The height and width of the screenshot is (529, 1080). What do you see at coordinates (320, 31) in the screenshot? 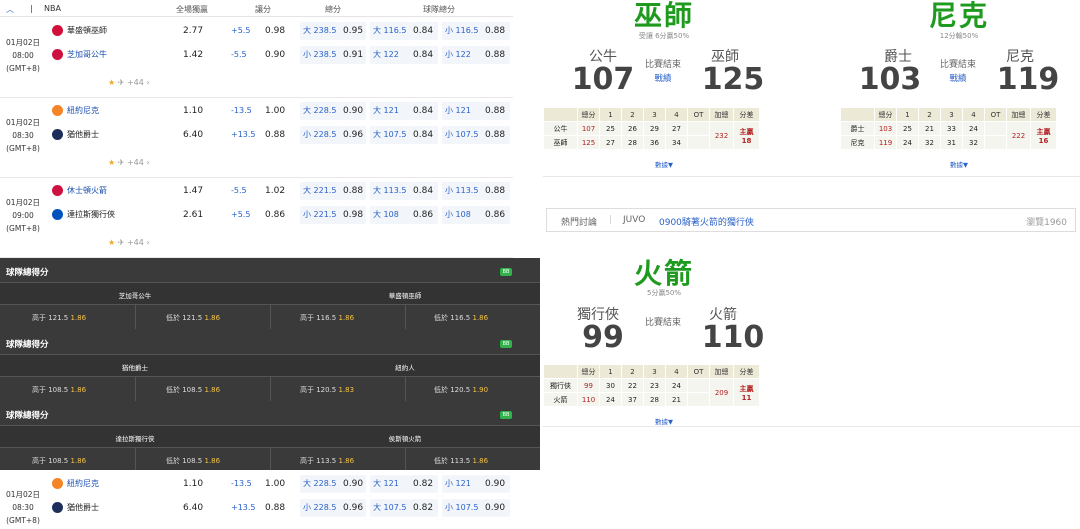
I see `odds-total: 大 238.5` at bounding box center [320, 31].